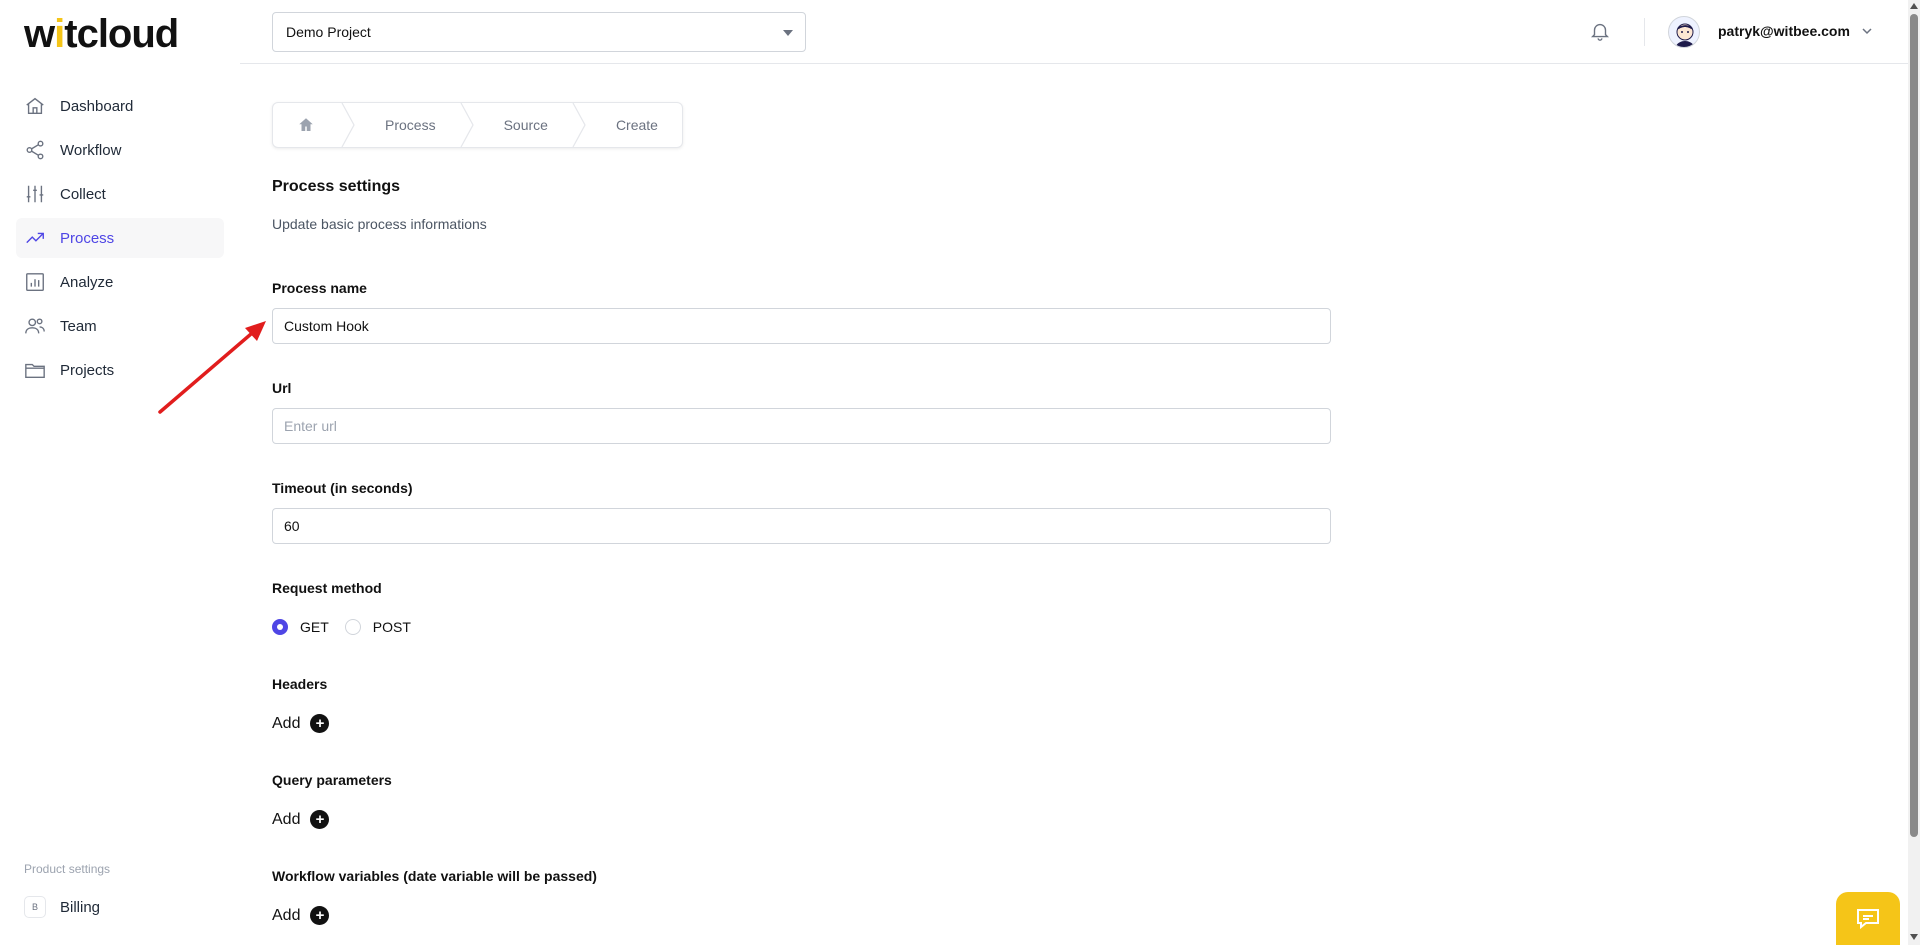  Describe the element at coordinates (120, 194) in the screenshot. I see `sidebar-item-collect: Collect` at that location.